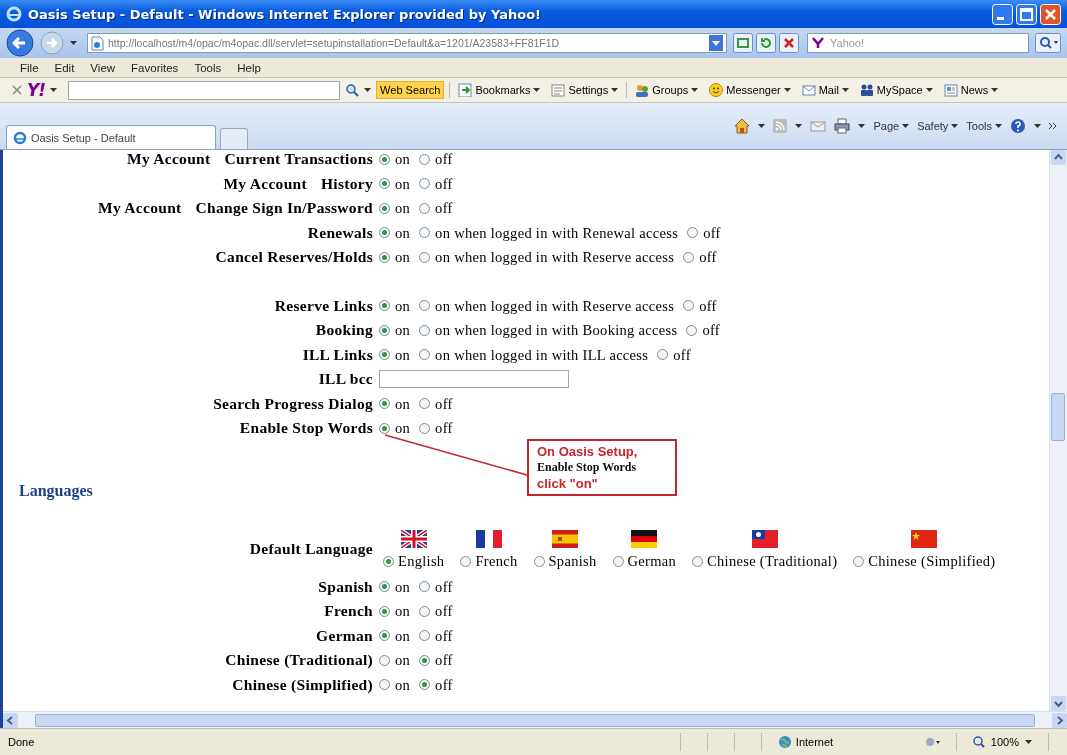 The width and height of the screenshot is (1067, 755). Describe the element at coordinates (1058, 703) in the screenshot. I see `scroll-down-icon` at that location.